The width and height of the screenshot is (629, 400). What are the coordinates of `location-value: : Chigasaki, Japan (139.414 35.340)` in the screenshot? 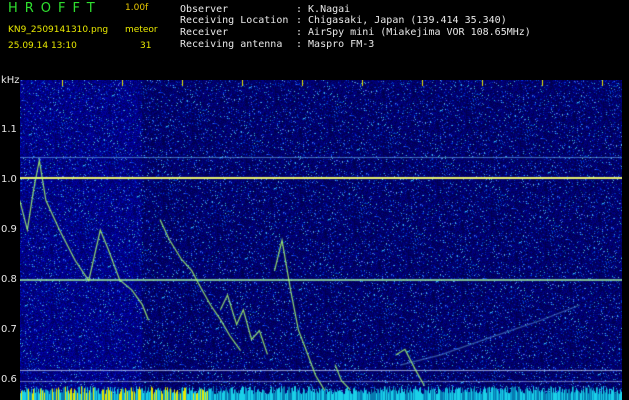 It's located at (401, 20).